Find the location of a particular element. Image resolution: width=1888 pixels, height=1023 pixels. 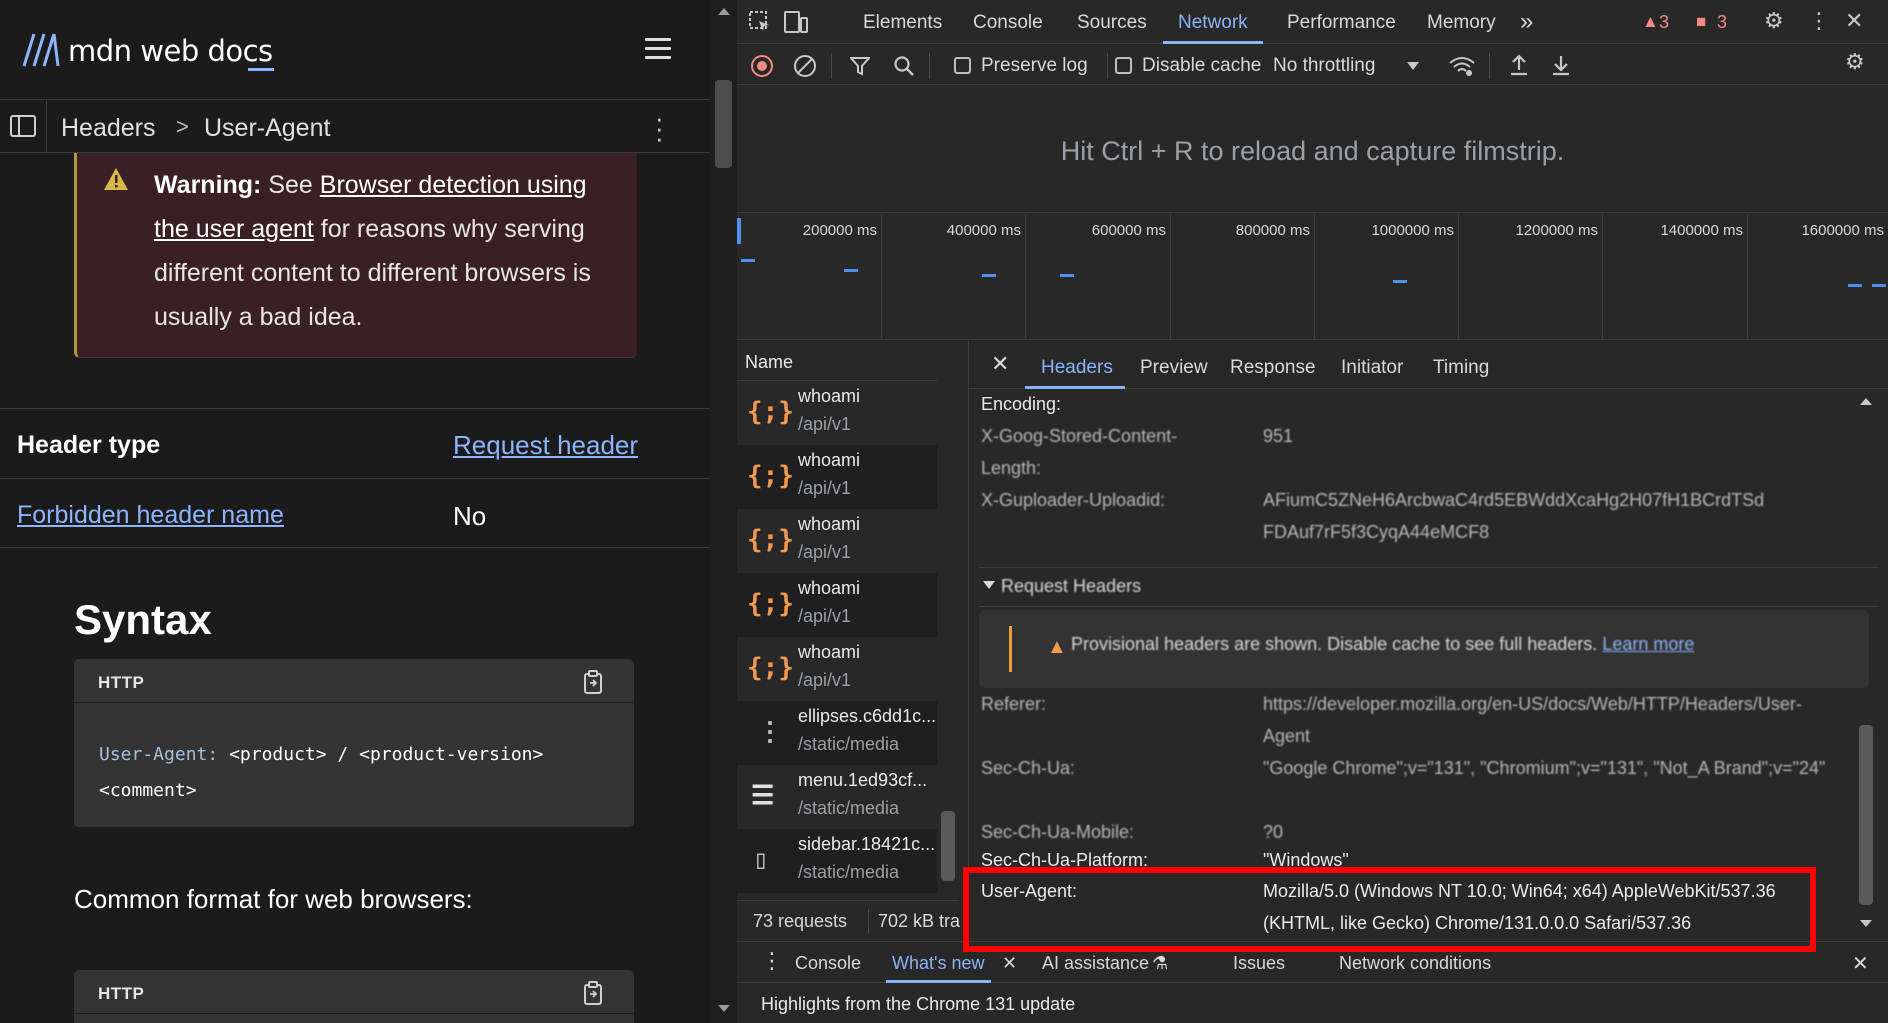

tab-response: Response is located at coordinates (1273, 368).